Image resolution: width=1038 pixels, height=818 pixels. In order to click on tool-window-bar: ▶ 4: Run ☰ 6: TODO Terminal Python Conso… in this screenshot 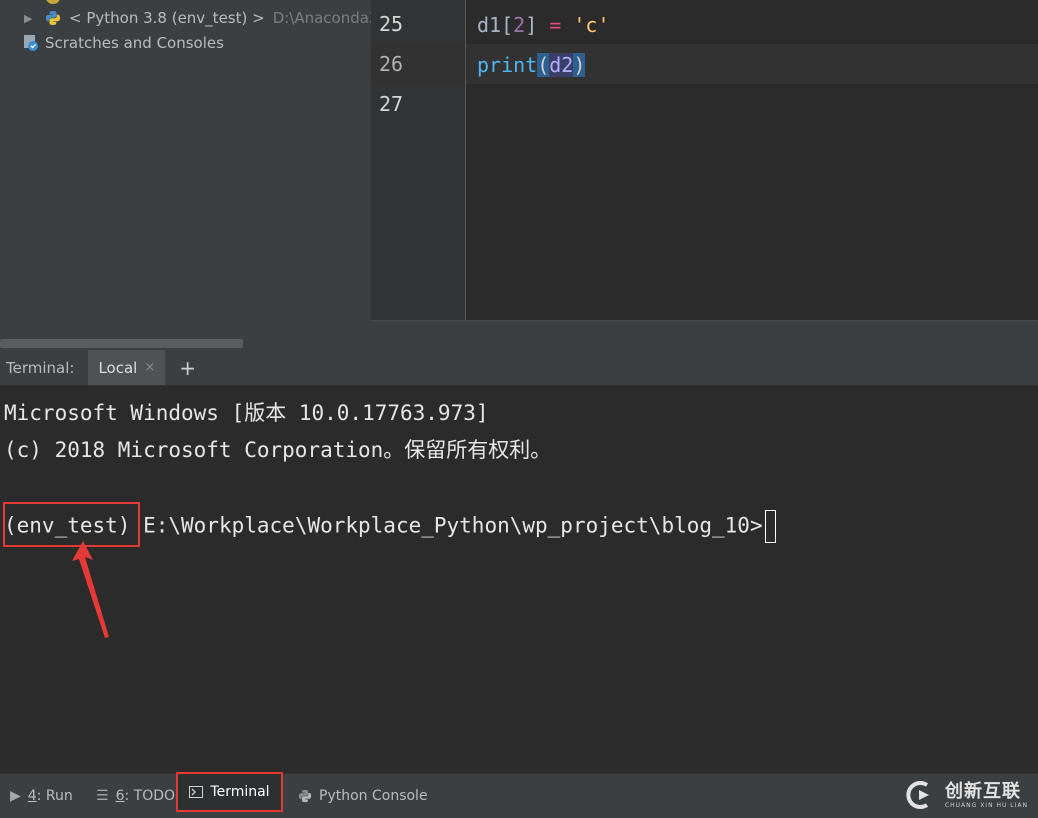, I will do `click(519, 795)`.